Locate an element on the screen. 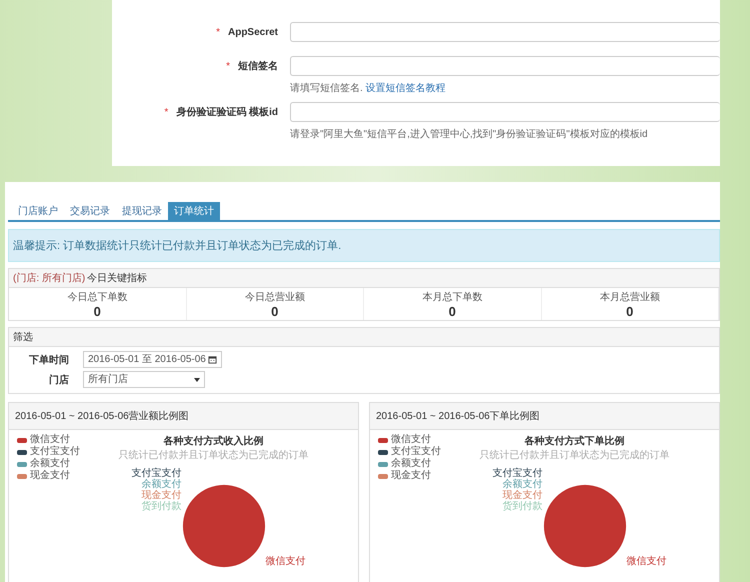 This screenshot has height=582, width=750. field-label: 短信签名 is located at coordinates (258, 66).